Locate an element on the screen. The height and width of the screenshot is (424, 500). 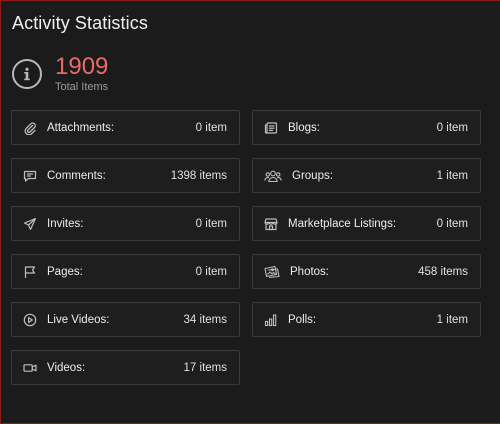
stat-invites: Invites: 0 item is located at coordinates (125, 223).